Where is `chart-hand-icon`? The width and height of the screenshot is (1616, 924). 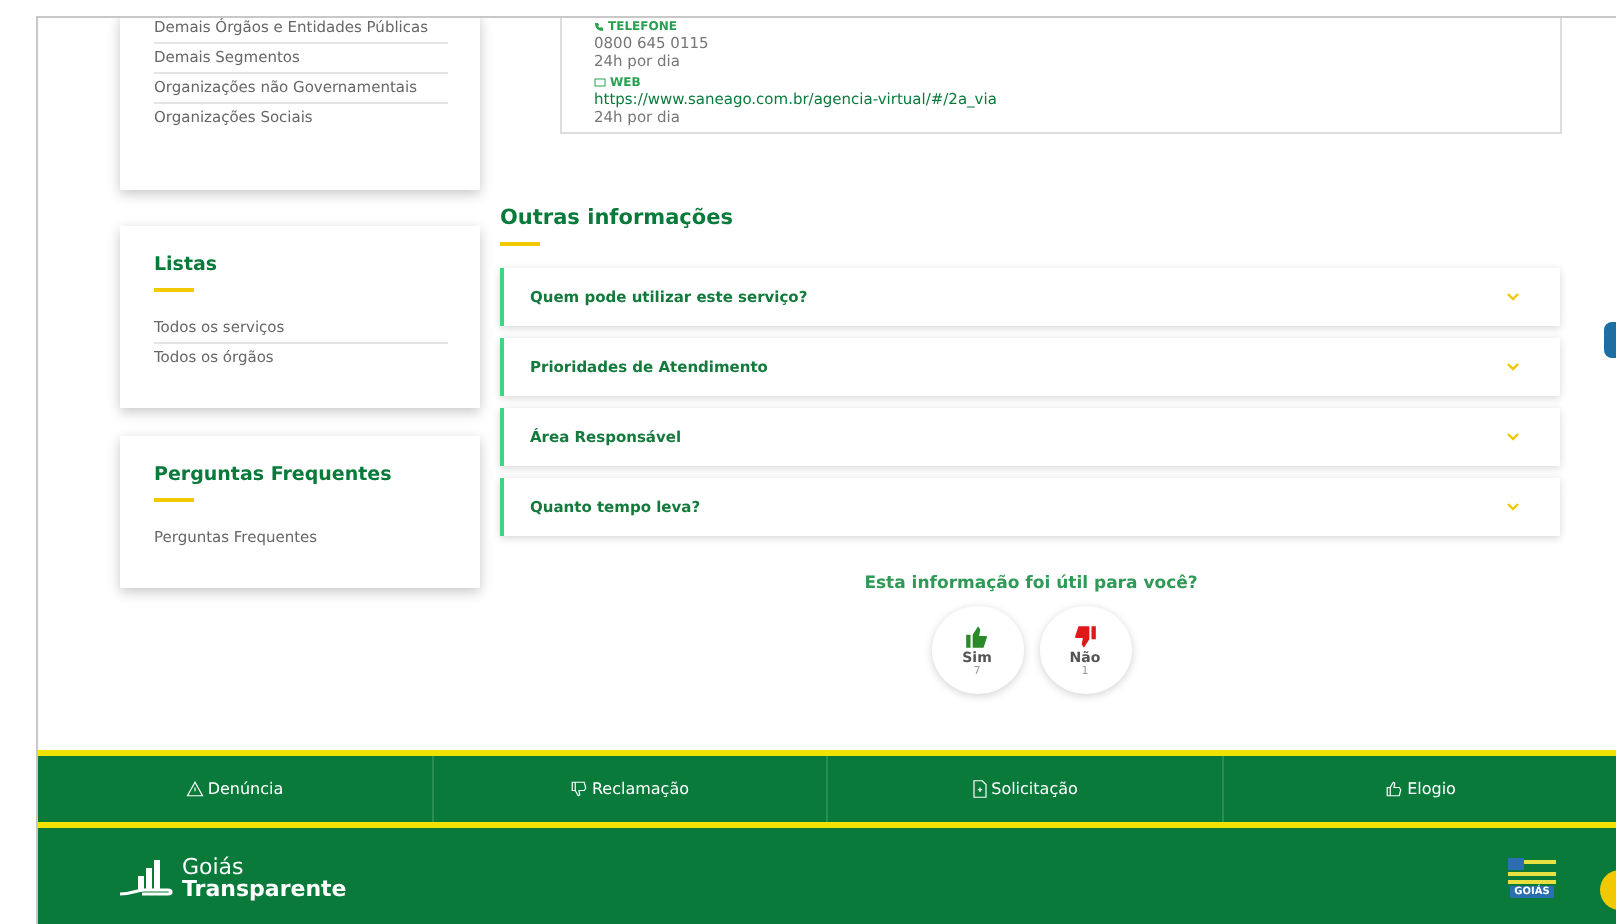
chart-hand-icon is located at coordinates (146, 877).